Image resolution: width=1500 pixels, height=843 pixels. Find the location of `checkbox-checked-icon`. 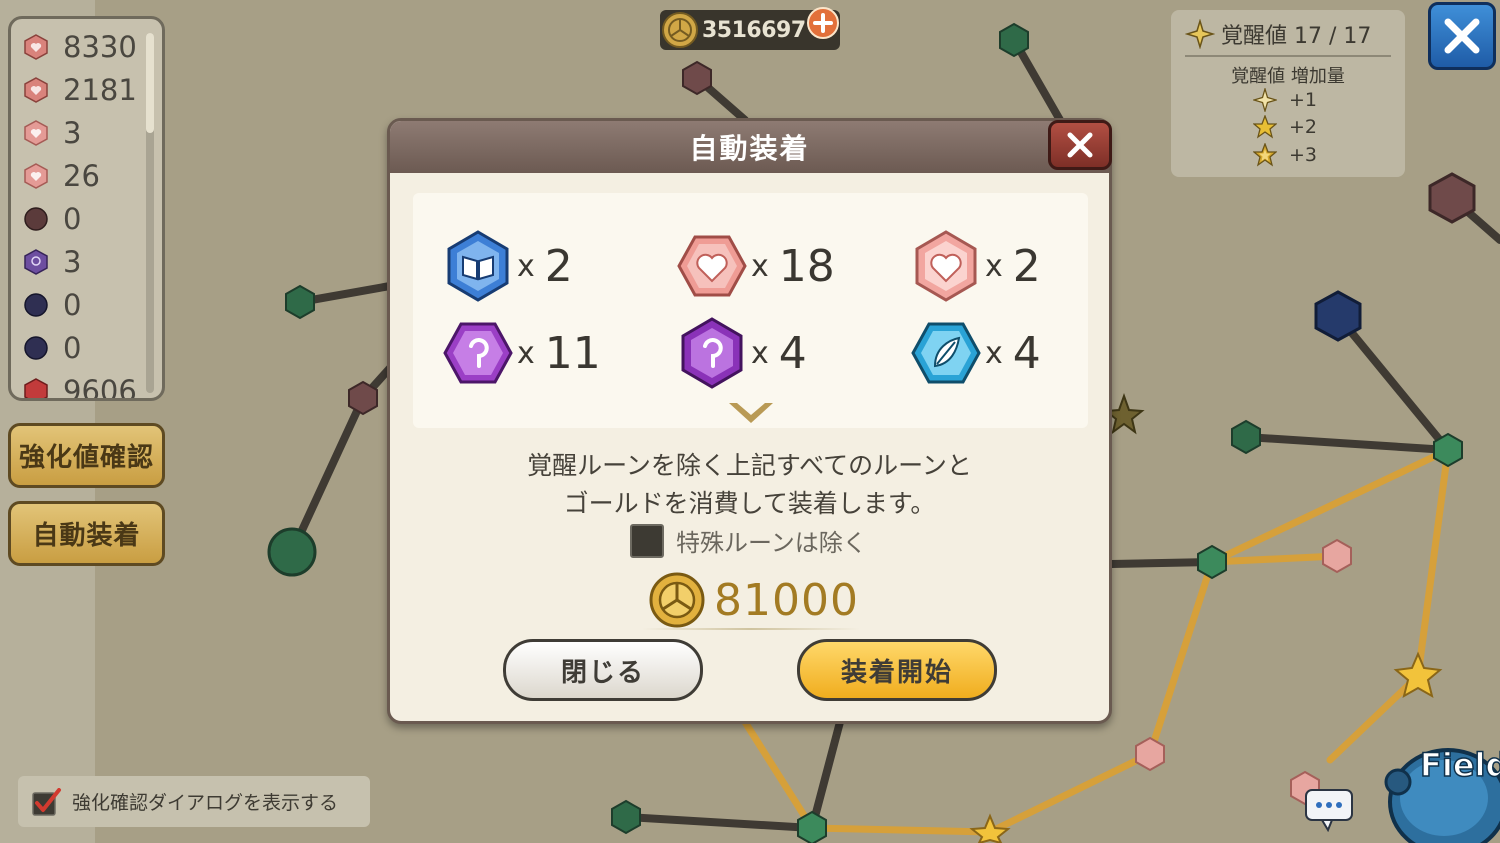

checkbox-checked-icon is located at coordinates (47, 801).